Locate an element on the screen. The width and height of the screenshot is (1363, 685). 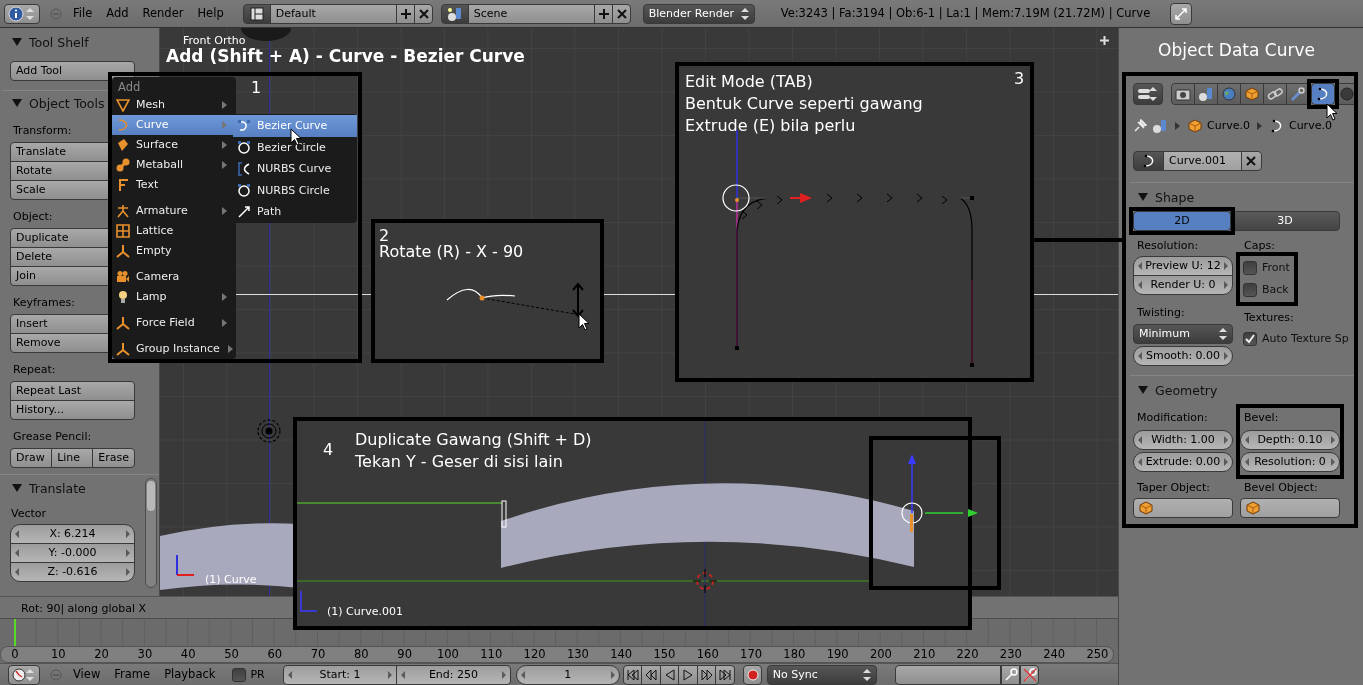
add-tool-dropdown: Add Tool is located at coordinates (72, 71).